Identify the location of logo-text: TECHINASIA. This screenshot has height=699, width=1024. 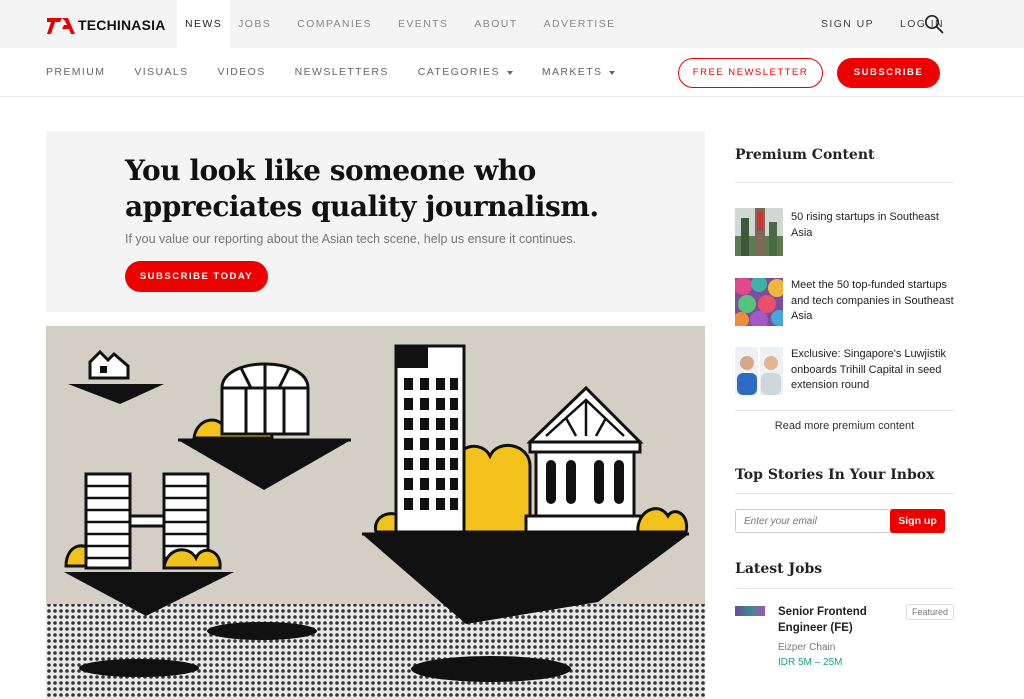
(122, 25).